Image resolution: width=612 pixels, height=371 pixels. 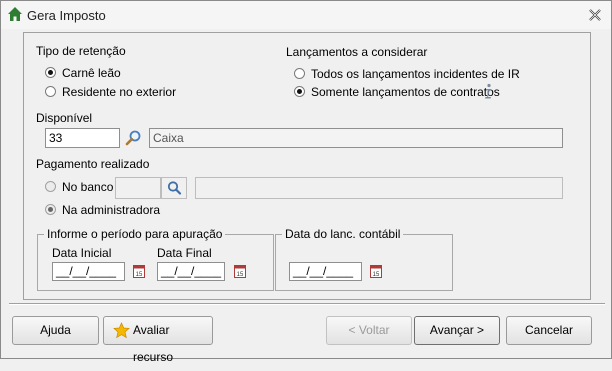 I want to click on avaliar-recurso-label: Avaliar recurso, so click(x=153, y=343).